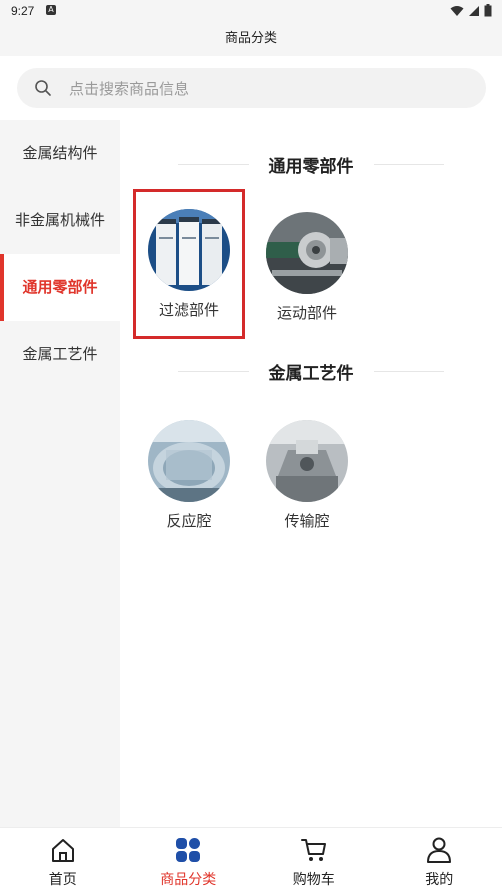  What do you see at coordinates (188, 850) in the screenshot?
I see `category-icon` at bounding box center [188, 850].